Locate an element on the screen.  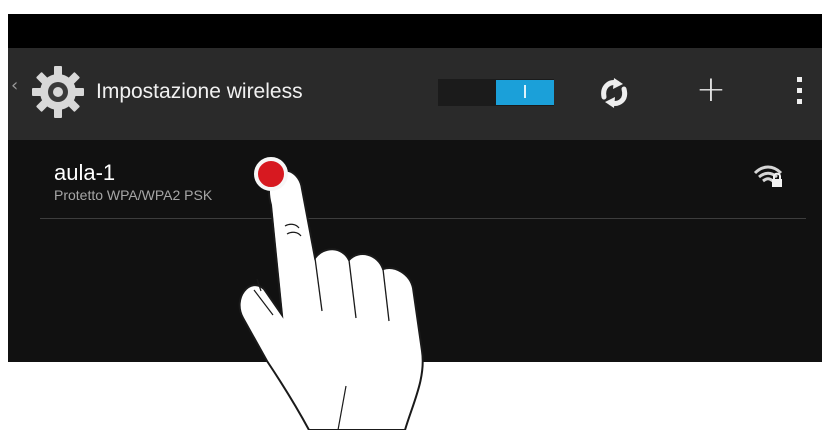
network-security: Protetto WPA/WPA2 PSK is located at coordinates (133, 195).